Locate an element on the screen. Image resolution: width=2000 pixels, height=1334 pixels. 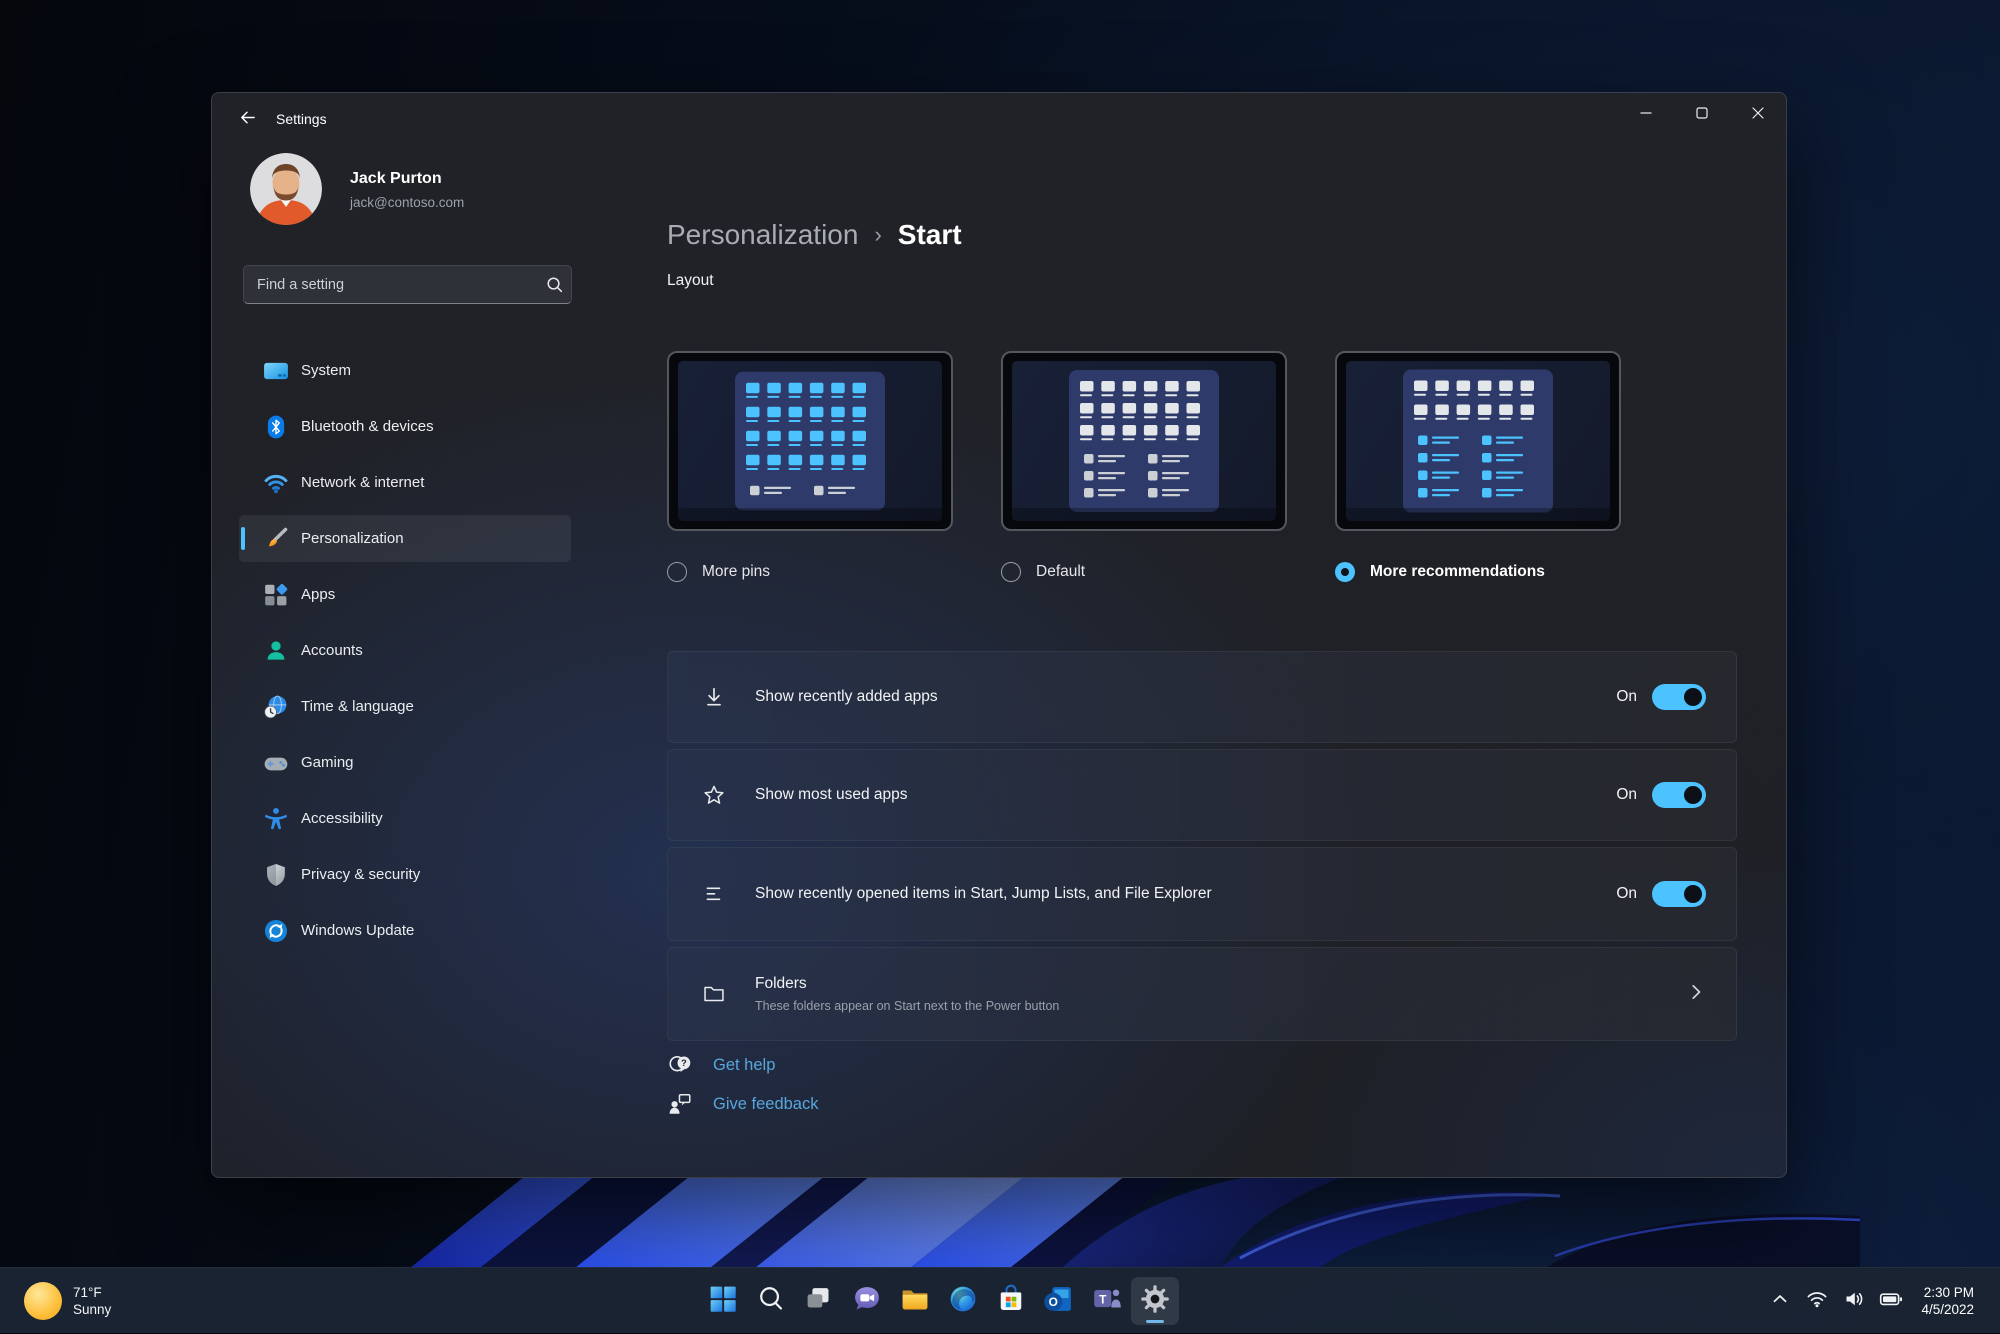
clock: 2:30 PM 4/5/2022 is located at coordinates (1947, 1301).